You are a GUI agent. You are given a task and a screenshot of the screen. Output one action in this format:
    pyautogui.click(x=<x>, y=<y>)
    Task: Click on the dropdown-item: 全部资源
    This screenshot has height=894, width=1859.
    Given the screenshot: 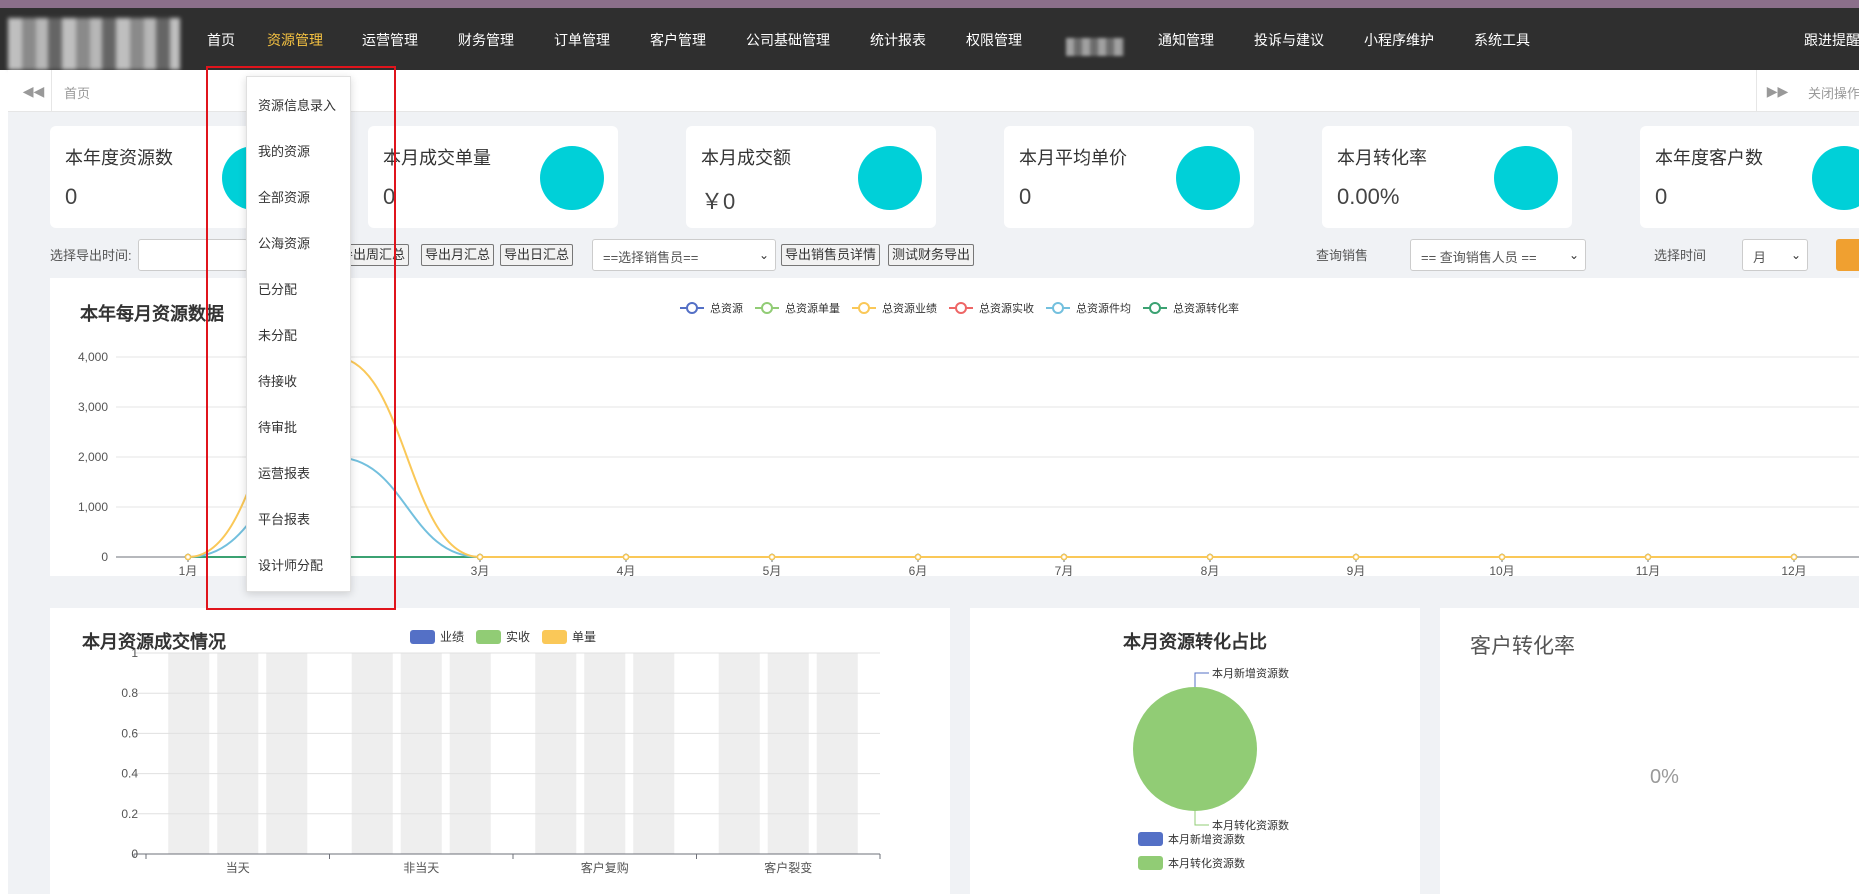 What is the action you would take?
    pyautogui.click(x=284, y=196)
    